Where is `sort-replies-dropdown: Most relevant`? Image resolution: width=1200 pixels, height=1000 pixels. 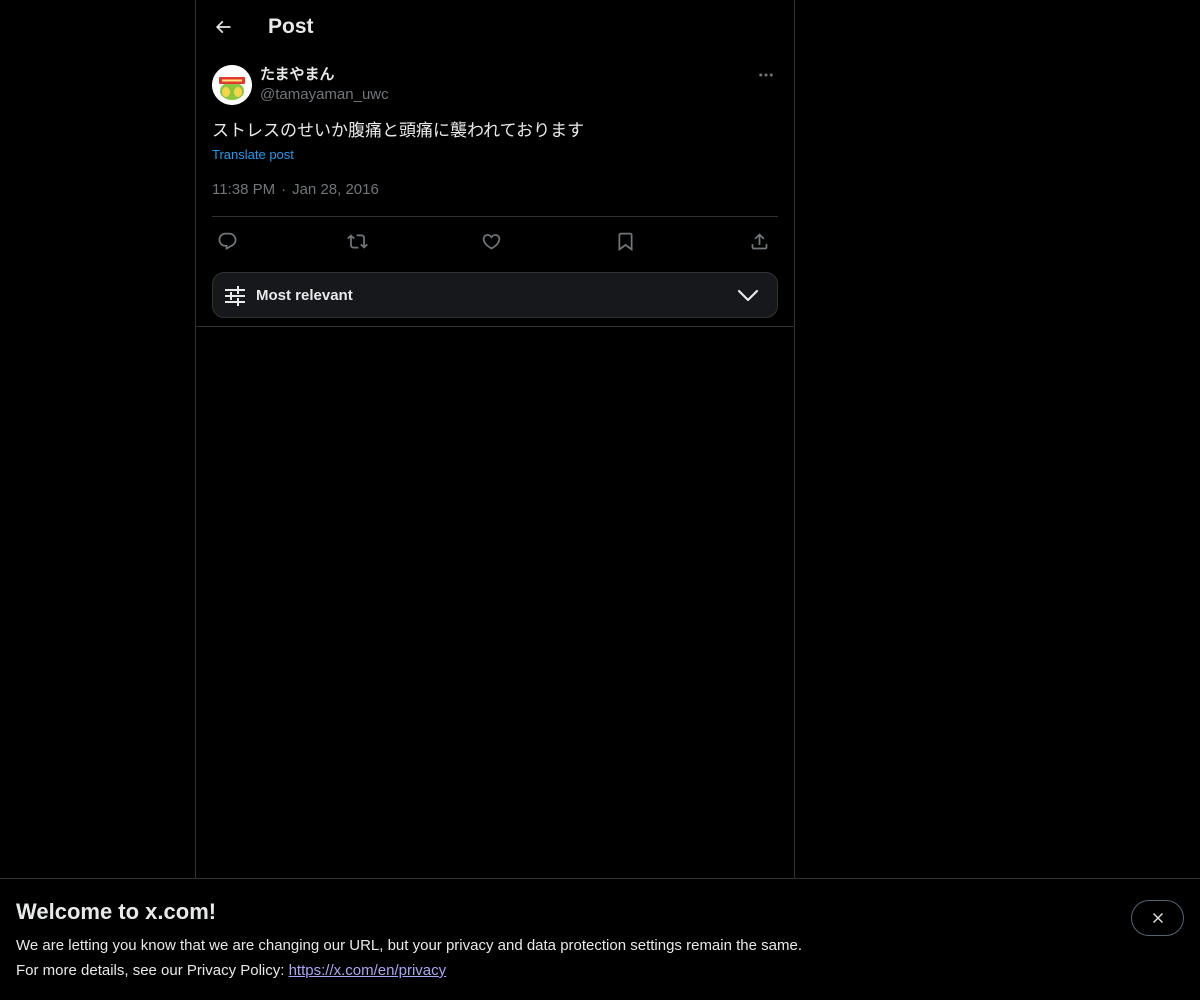 sort-replies-dropdown: Most relevant is located at coordinates (495, 295).